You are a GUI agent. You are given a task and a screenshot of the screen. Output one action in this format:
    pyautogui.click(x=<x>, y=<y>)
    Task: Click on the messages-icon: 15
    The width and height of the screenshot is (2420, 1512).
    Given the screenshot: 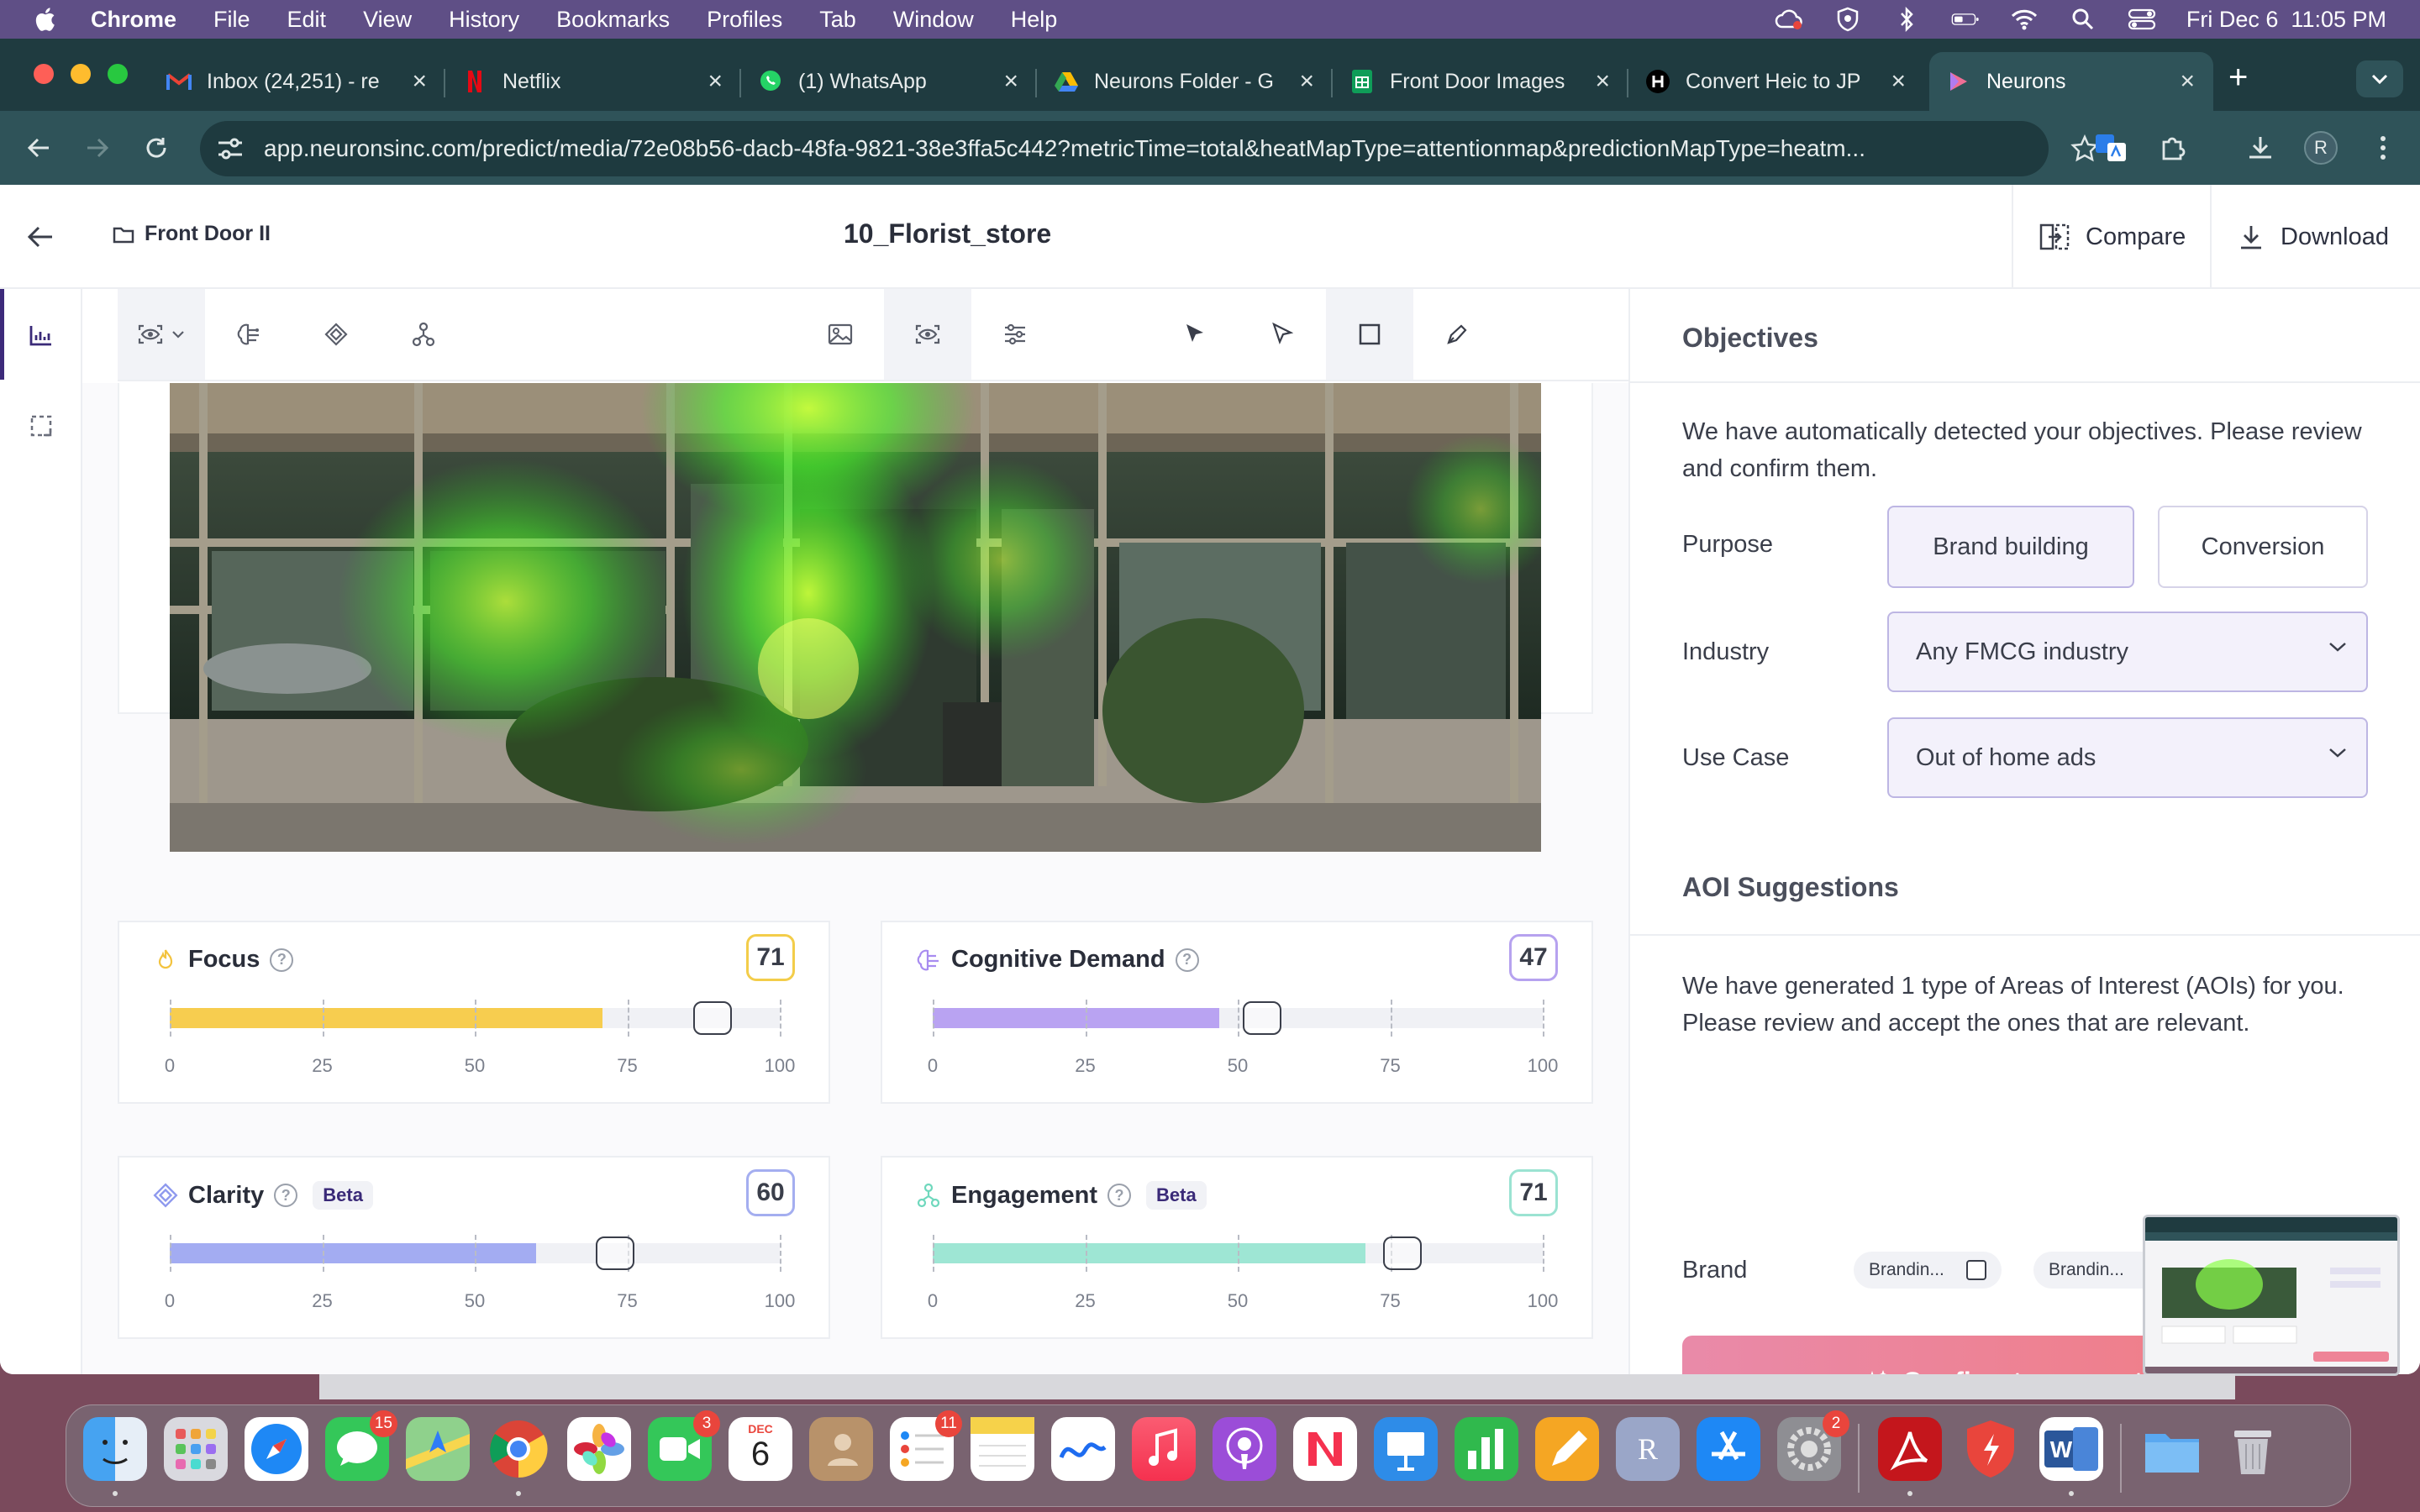 What is the action you would take?
    pyautogui.click(x=361, y=1445)
    